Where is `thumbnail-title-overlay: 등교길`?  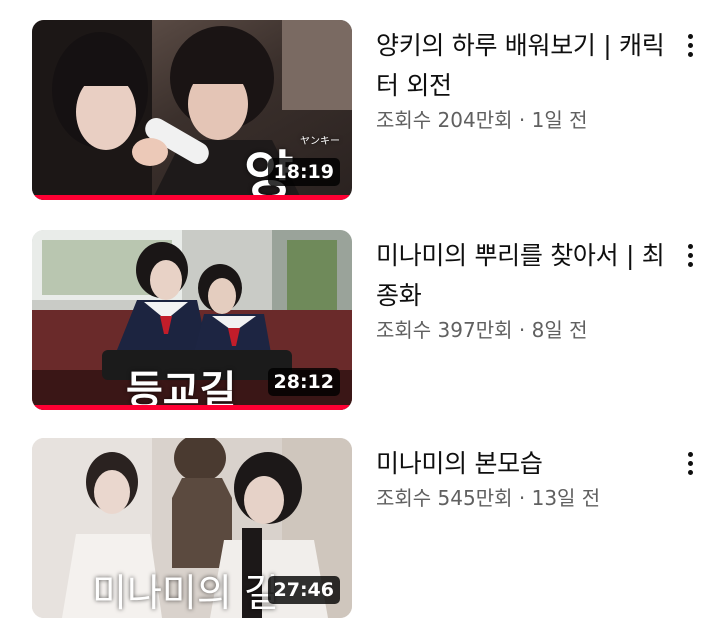
thumbnail-title-overlay: 등교길 is located at coordinates (181, 388).